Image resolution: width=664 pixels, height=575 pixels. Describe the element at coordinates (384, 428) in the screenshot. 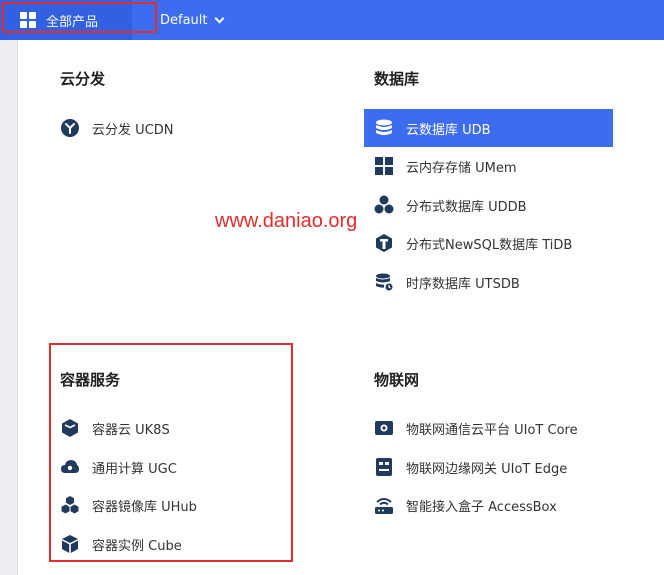

I see `iot-core-icon` at that location.